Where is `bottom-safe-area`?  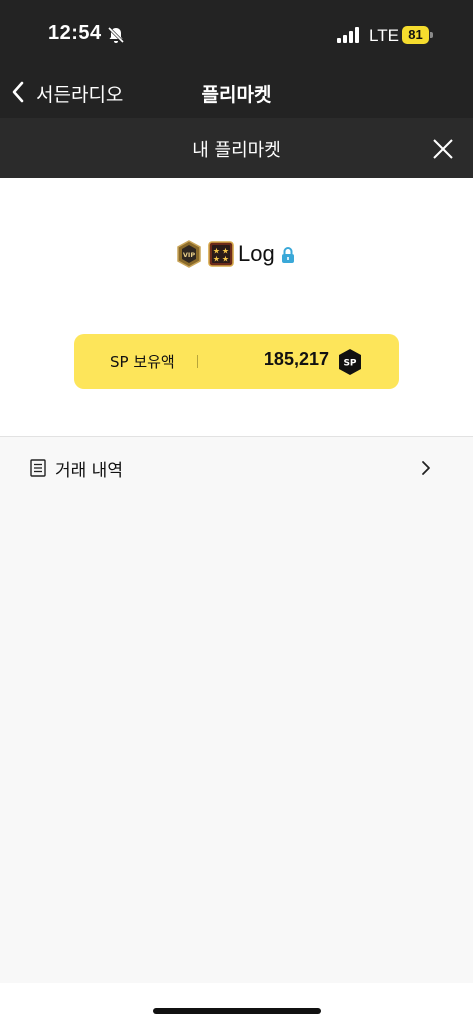
bottom-safe-area is located at coordinates (236, 1003).